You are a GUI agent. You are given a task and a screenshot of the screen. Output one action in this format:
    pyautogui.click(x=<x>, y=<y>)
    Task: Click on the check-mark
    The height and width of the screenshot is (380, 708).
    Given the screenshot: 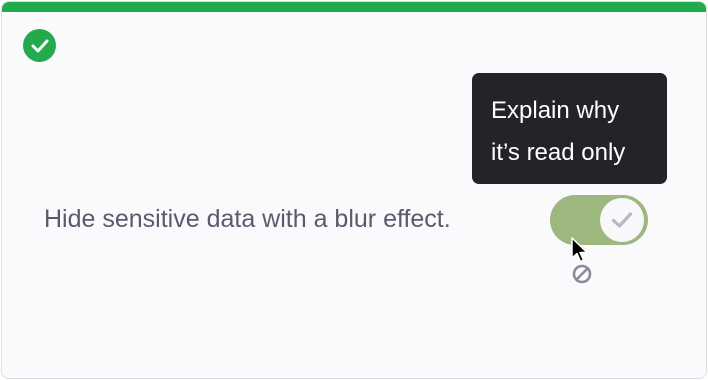 What is the action you would take?
    pyautogui.click(x=39, y=45)
    